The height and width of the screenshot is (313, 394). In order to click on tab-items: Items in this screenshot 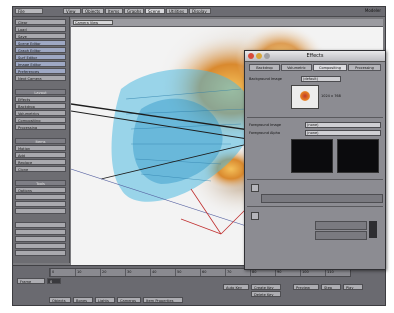, I will do `click(114, 11)`.